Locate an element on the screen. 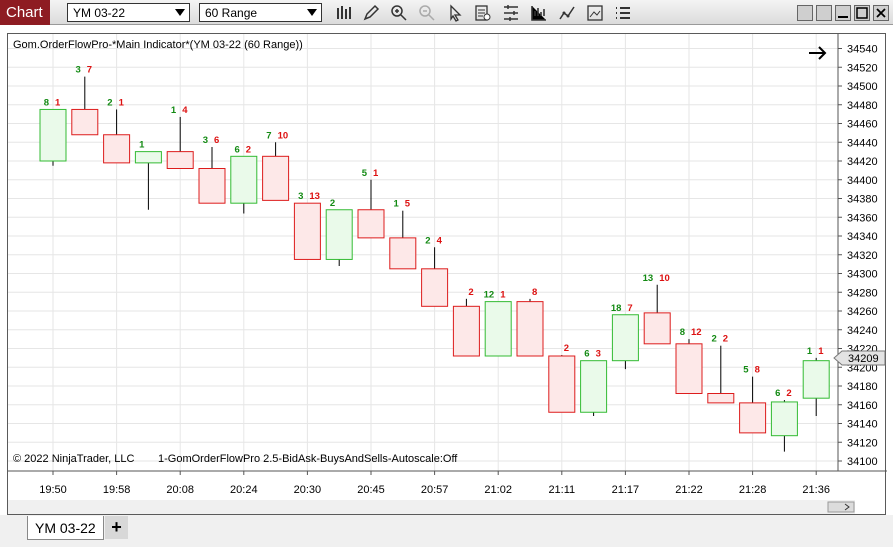  y-tick-label: 34480 is located at coordinates (862, 106).